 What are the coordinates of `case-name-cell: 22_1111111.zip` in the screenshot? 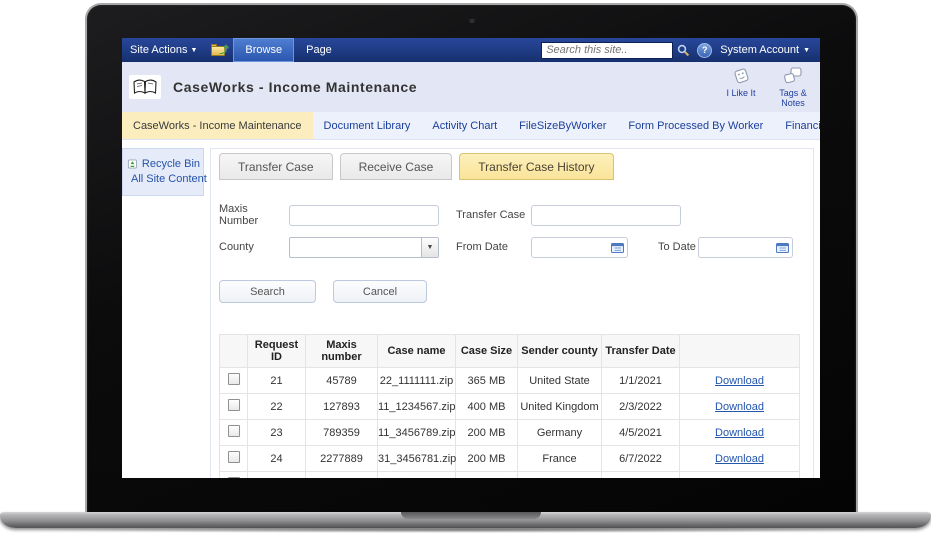 It's located at (416, 380).